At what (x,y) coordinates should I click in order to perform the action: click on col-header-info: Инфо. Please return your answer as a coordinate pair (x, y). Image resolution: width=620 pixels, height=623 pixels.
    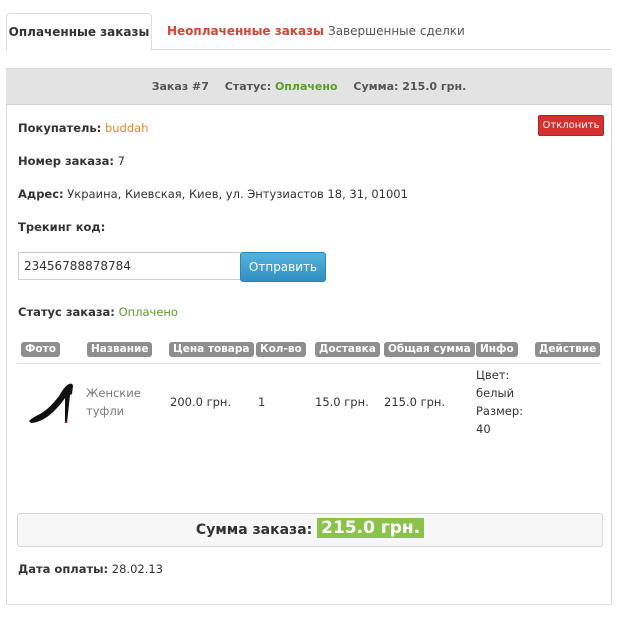
    Looking at the image, I should click on (497, 349).